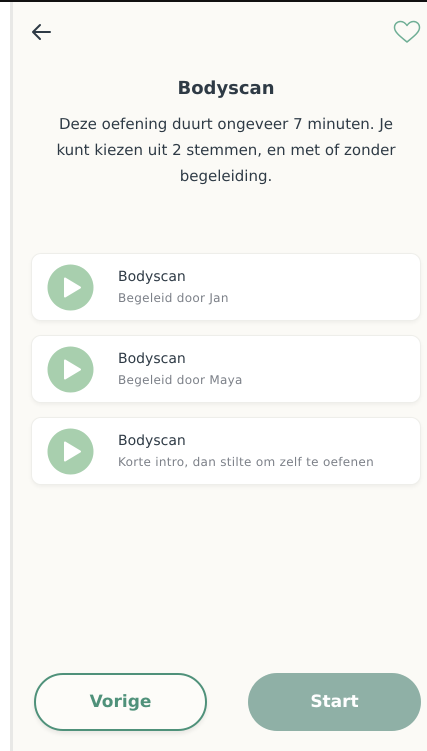  What do you see at coordinates (226, 88) in the screenshot?
I see `page-title: Bodyscan` at bounding box center [226, 88].